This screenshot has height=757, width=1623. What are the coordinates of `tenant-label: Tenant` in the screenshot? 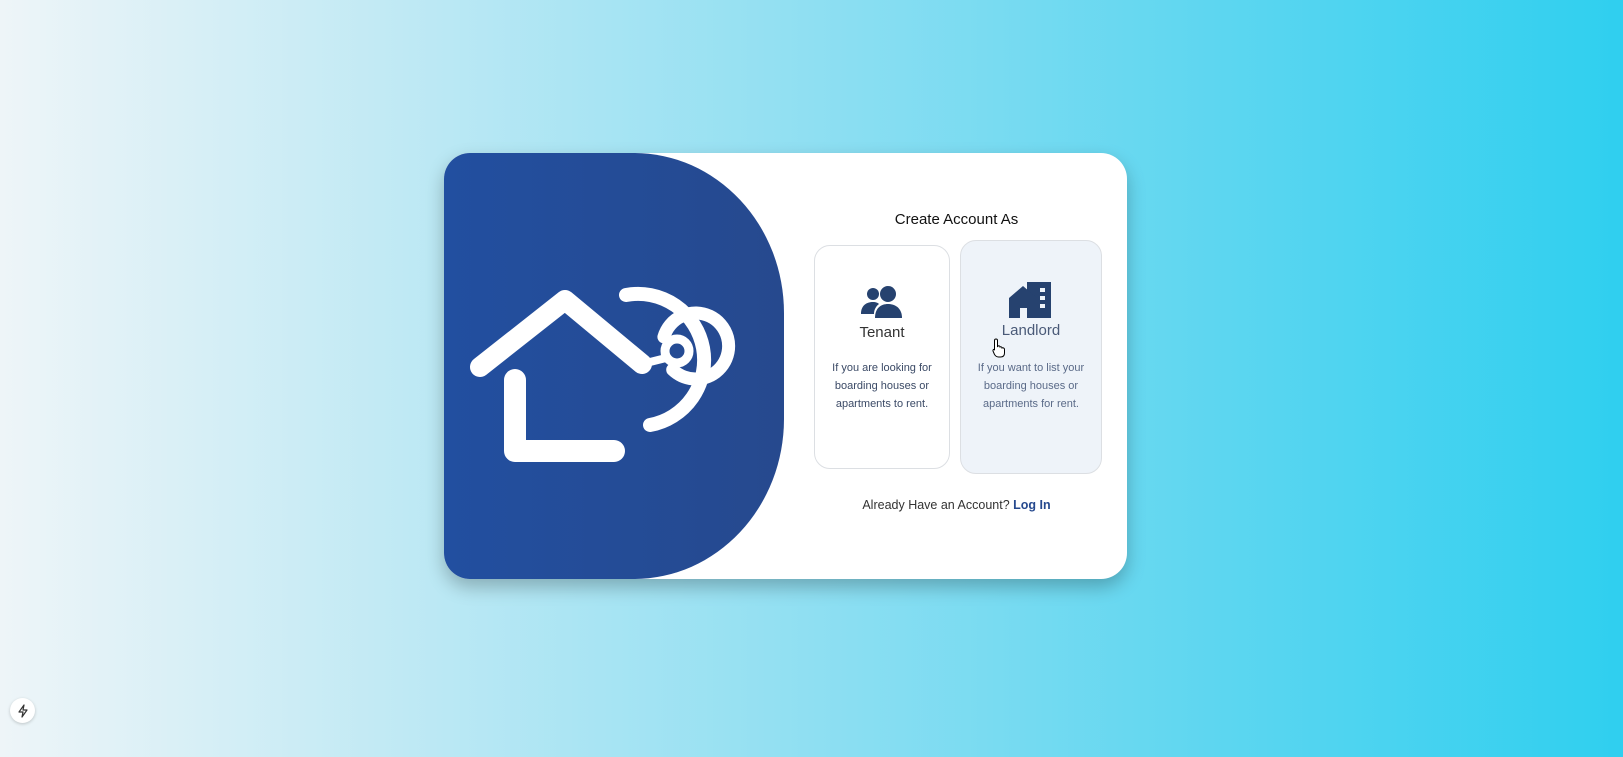 It's located at (882, 332).